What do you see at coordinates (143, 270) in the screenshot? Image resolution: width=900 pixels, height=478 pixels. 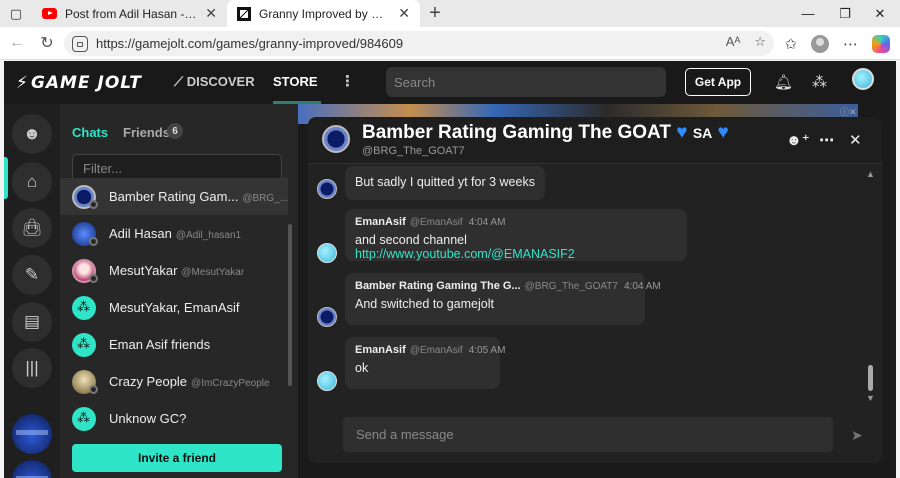 I see `chat-name: MesutYakar` at bounding box center [143, 270].